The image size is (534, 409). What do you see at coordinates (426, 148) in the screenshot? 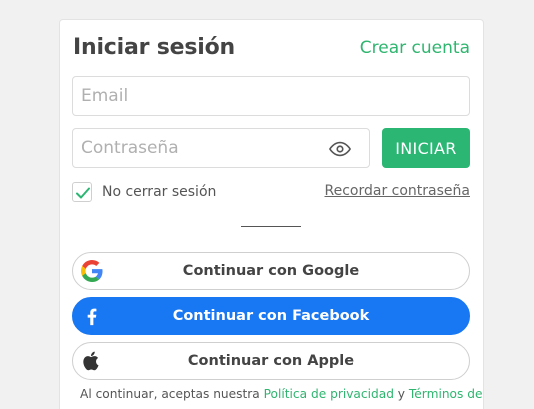
I see `login-button: INICIAR` at bounding box center [426, 148].